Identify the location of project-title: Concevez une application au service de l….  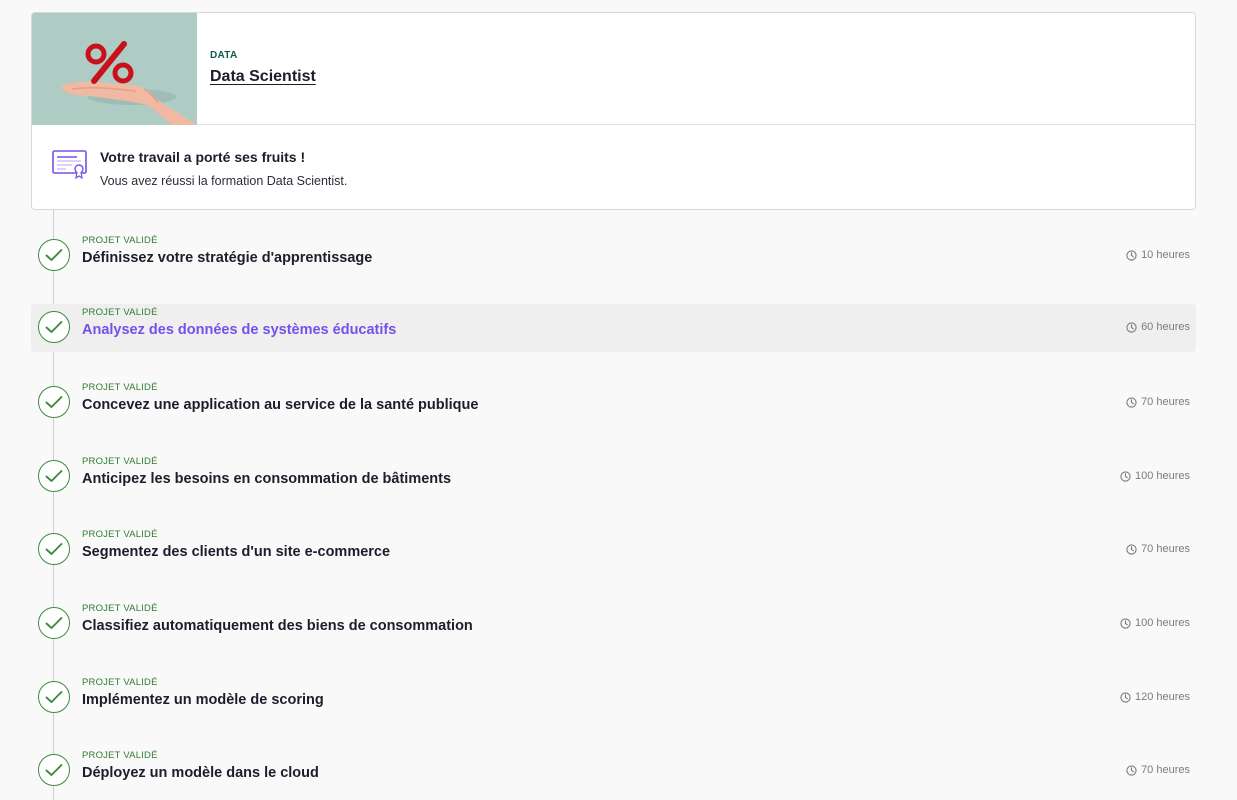
(280, 405).